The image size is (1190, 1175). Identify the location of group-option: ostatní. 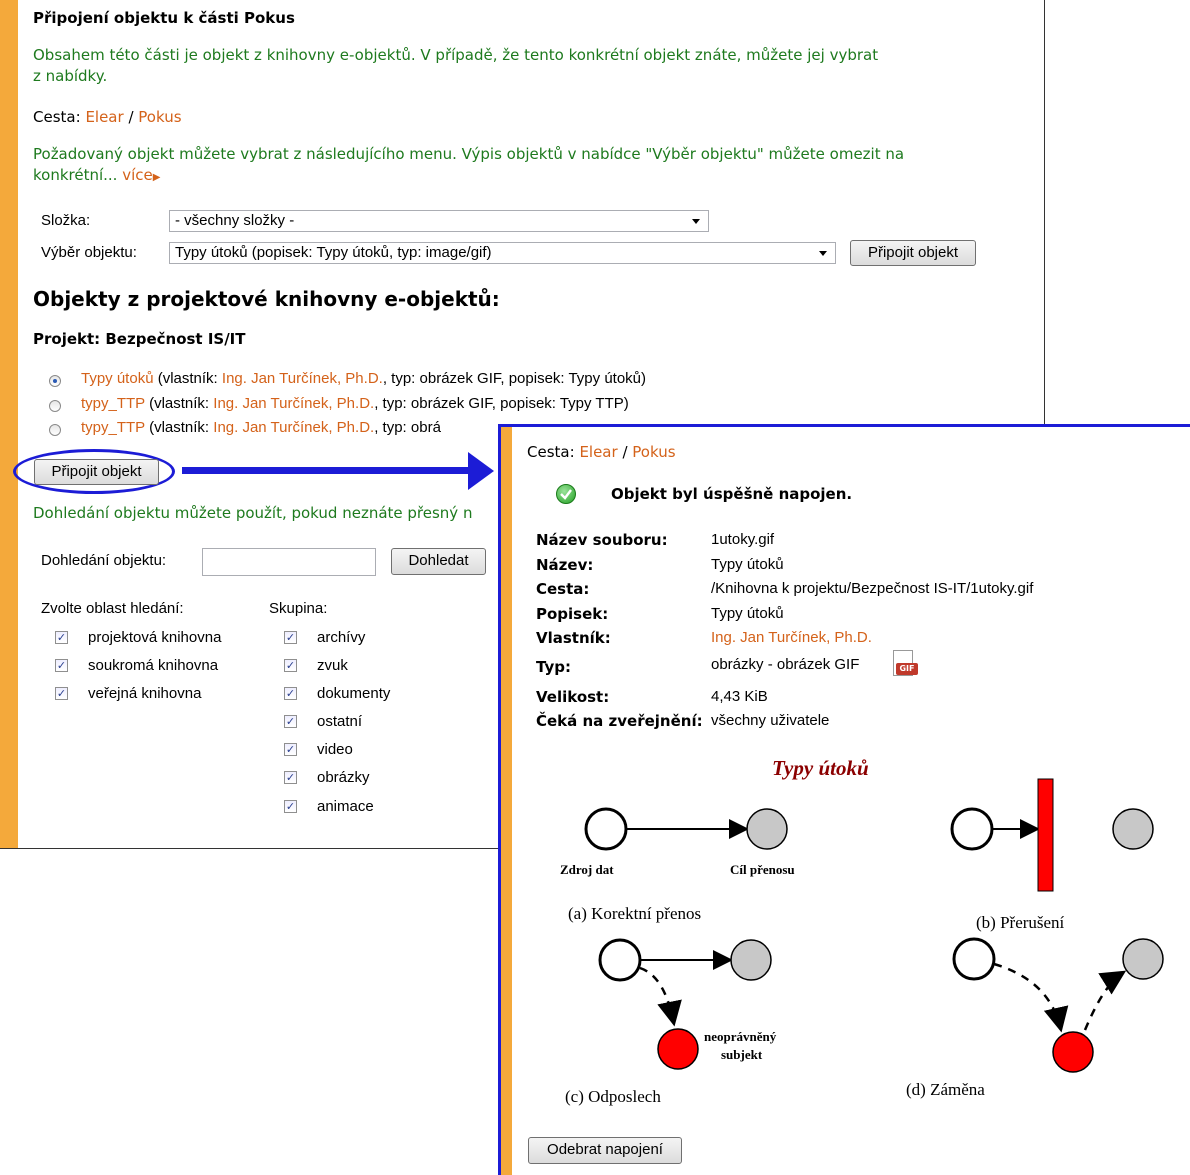
(340, 721).